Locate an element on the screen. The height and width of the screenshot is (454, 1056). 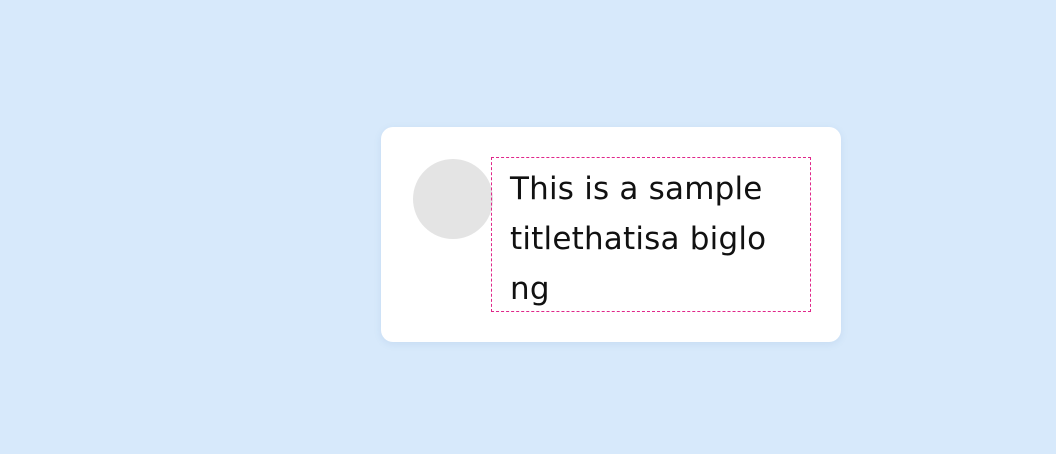
title-container: This is a sampletitlethatisa biglong is located at coordinates (651, 234).